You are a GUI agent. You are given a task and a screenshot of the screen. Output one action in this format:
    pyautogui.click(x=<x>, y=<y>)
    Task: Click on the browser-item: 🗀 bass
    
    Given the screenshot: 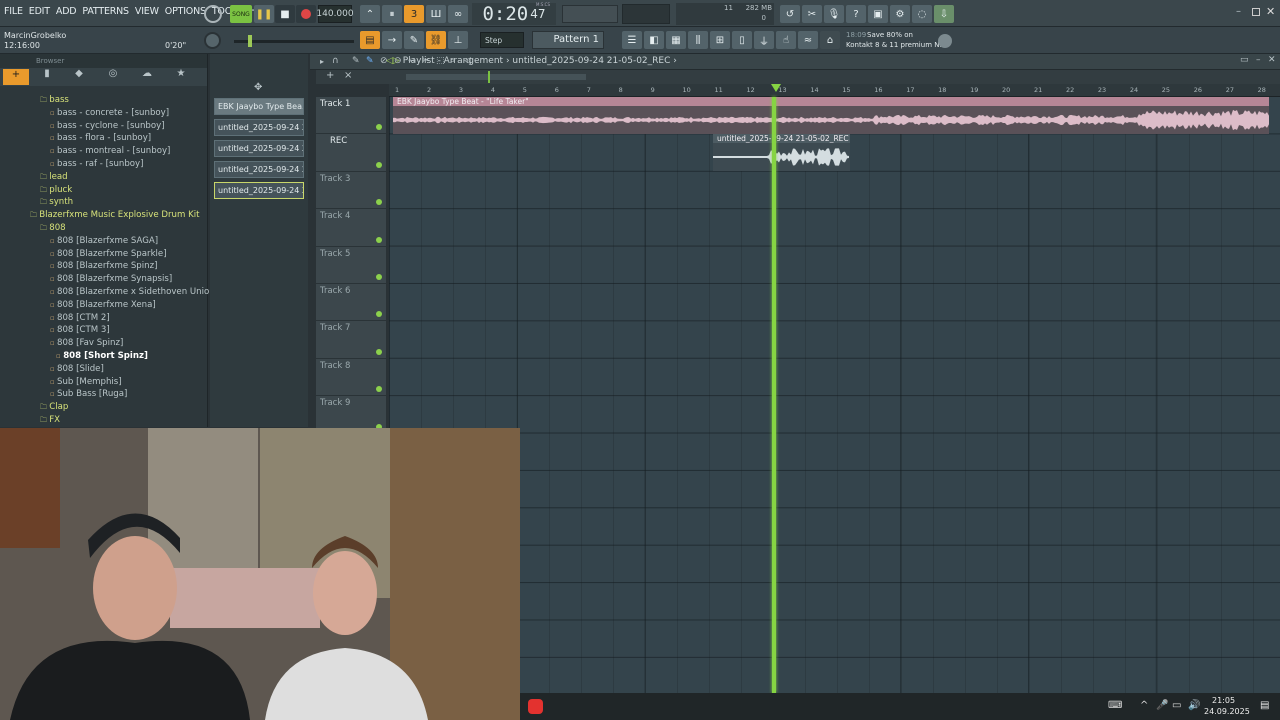 What is the action you would take?
    pyautogui.click(x=103, y=100)
    